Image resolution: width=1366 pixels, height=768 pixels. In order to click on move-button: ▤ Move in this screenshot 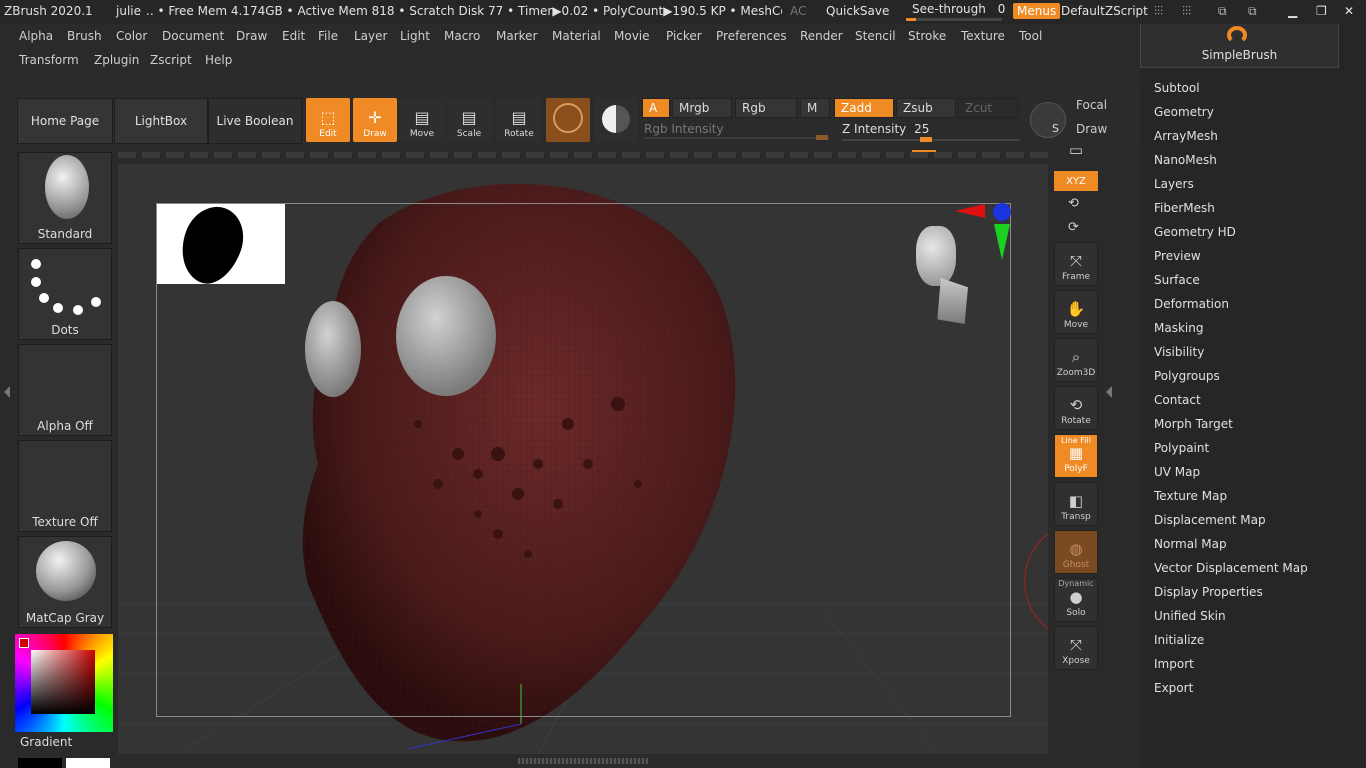, I will do `click(422, 120)`.